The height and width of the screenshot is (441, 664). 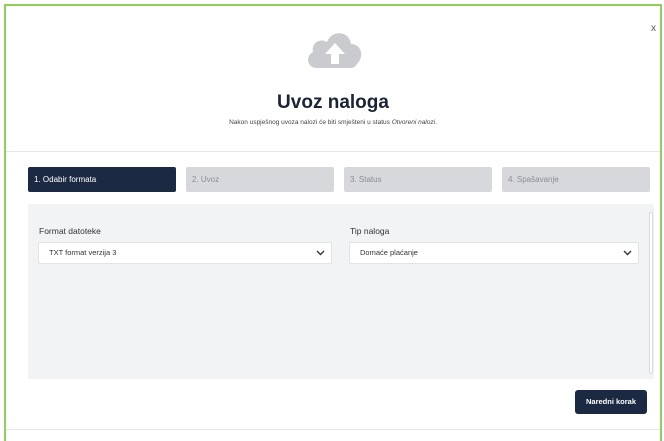 I want to click on format-select: TXT format verzija 3, so click(x=185, y=253).